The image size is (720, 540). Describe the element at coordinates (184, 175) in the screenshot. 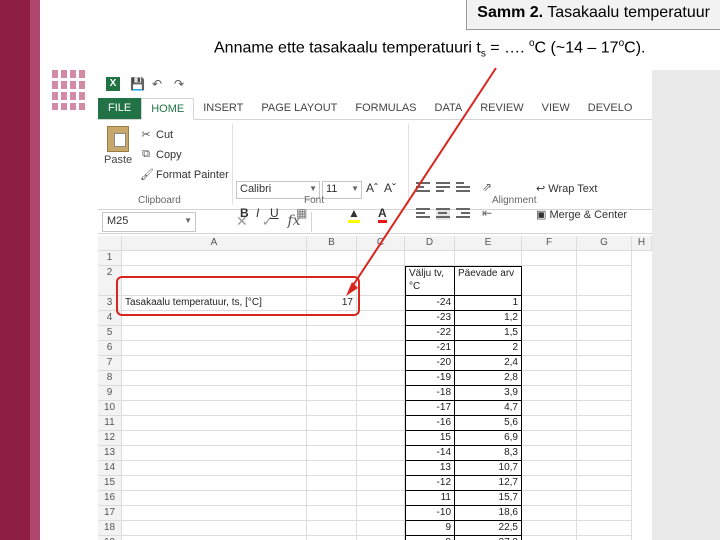

I see `format-painter-button: 🖌 Format Painter` at that location.